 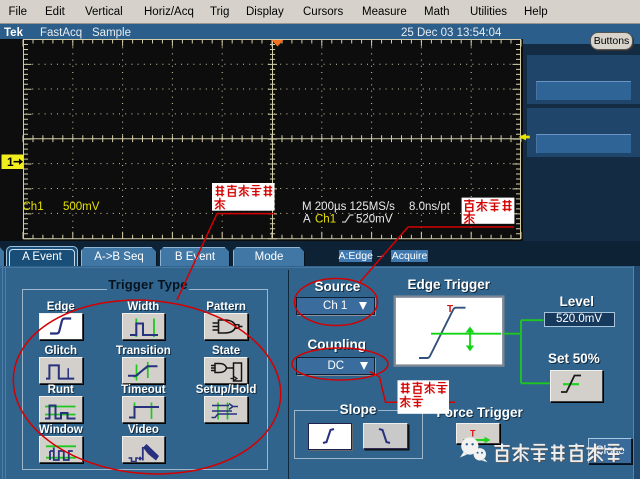 I want to click on svg-text: 1, so click(x=10, y=162).